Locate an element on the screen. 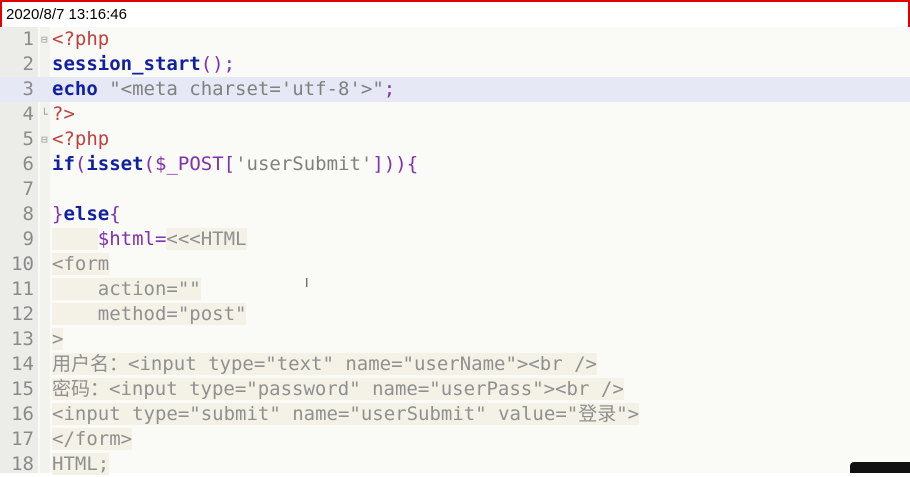 The width and height of the screenshot is (910, 477). code-line: 10 <form is located at coordinates (455, 264).